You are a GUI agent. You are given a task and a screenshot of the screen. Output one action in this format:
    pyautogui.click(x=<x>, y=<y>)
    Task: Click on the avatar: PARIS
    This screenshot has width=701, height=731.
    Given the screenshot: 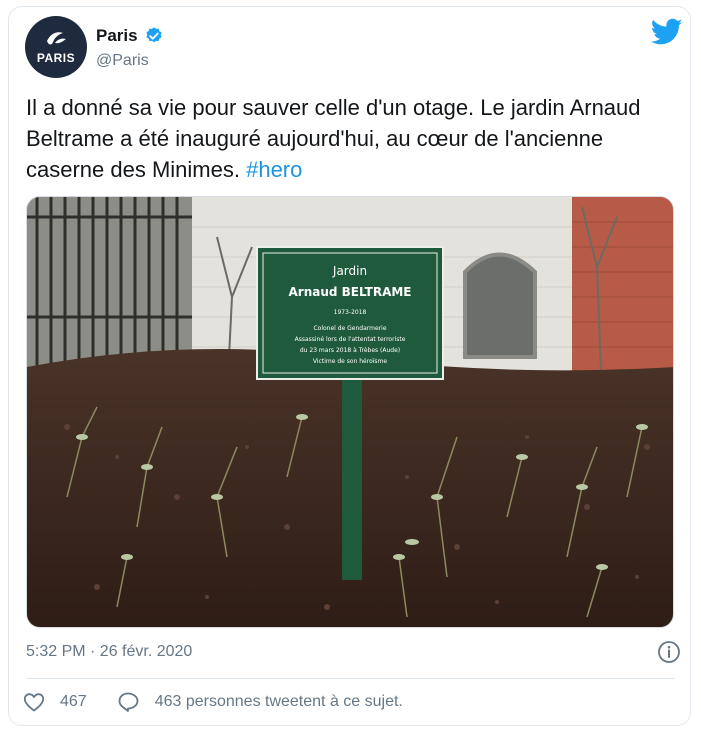 What is the action you would take?
    pyautogui.click(x=56, y=47)
    